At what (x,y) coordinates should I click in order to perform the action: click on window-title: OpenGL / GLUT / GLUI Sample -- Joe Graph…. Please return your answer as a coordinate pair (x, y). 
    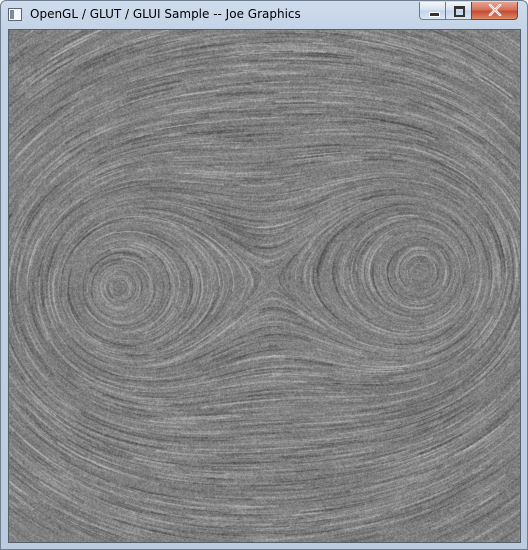
    Looking at the image, I should click on (165, 14).